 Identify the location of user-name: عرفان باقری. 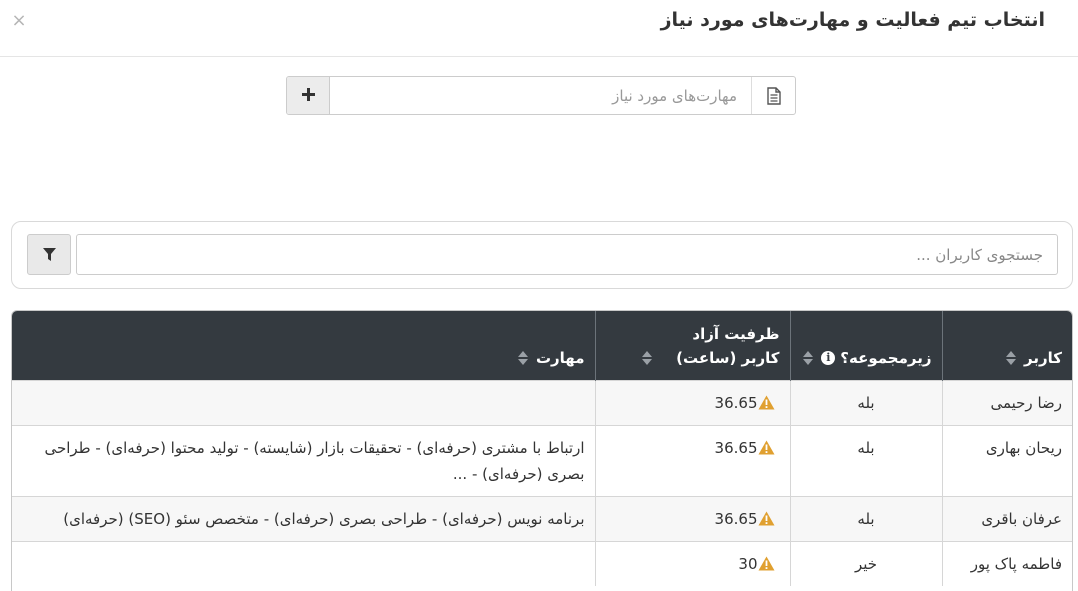
(1006, 518).